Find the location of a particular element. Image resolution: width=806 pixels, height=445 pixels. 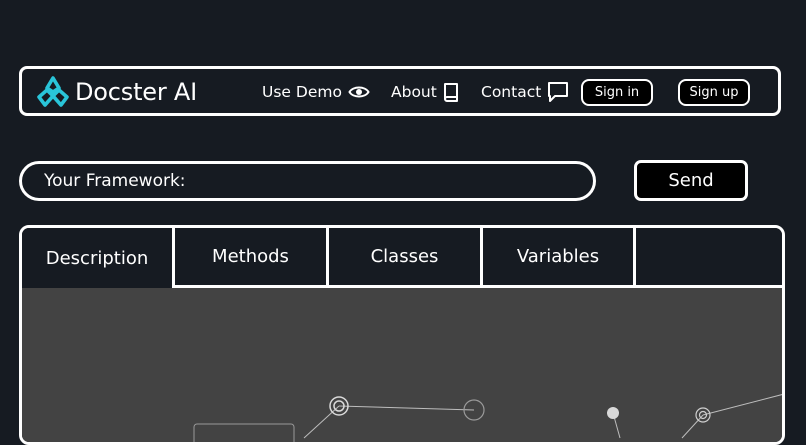

framework-search-field is located at coordinates (307, 181).